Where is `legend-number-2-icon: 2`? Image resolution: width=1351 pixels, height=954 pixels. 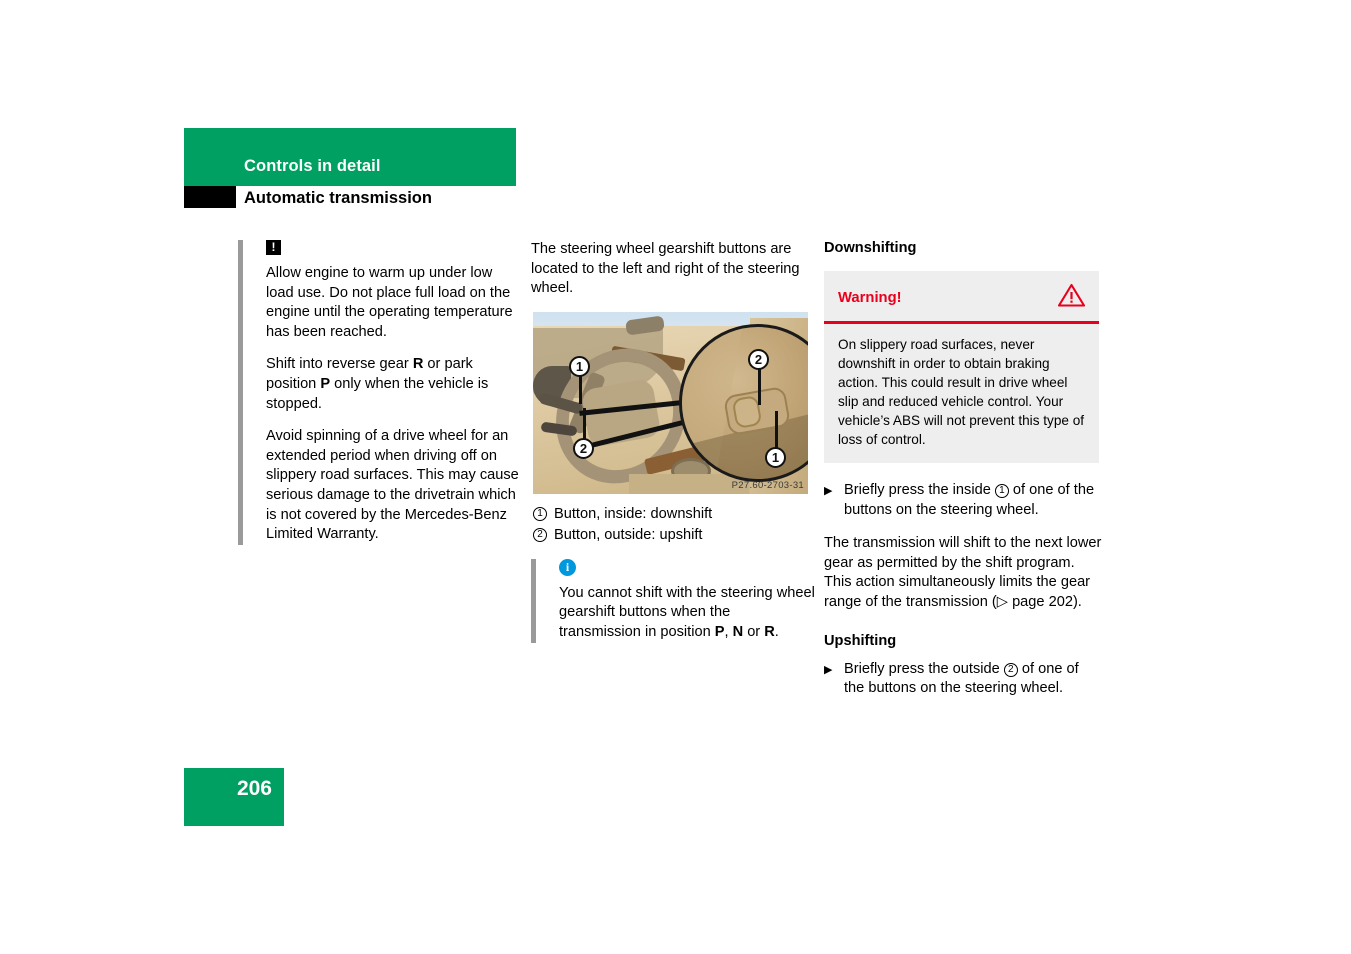
legend-number-2-icon: 2 is located at coordinates (540, 534).